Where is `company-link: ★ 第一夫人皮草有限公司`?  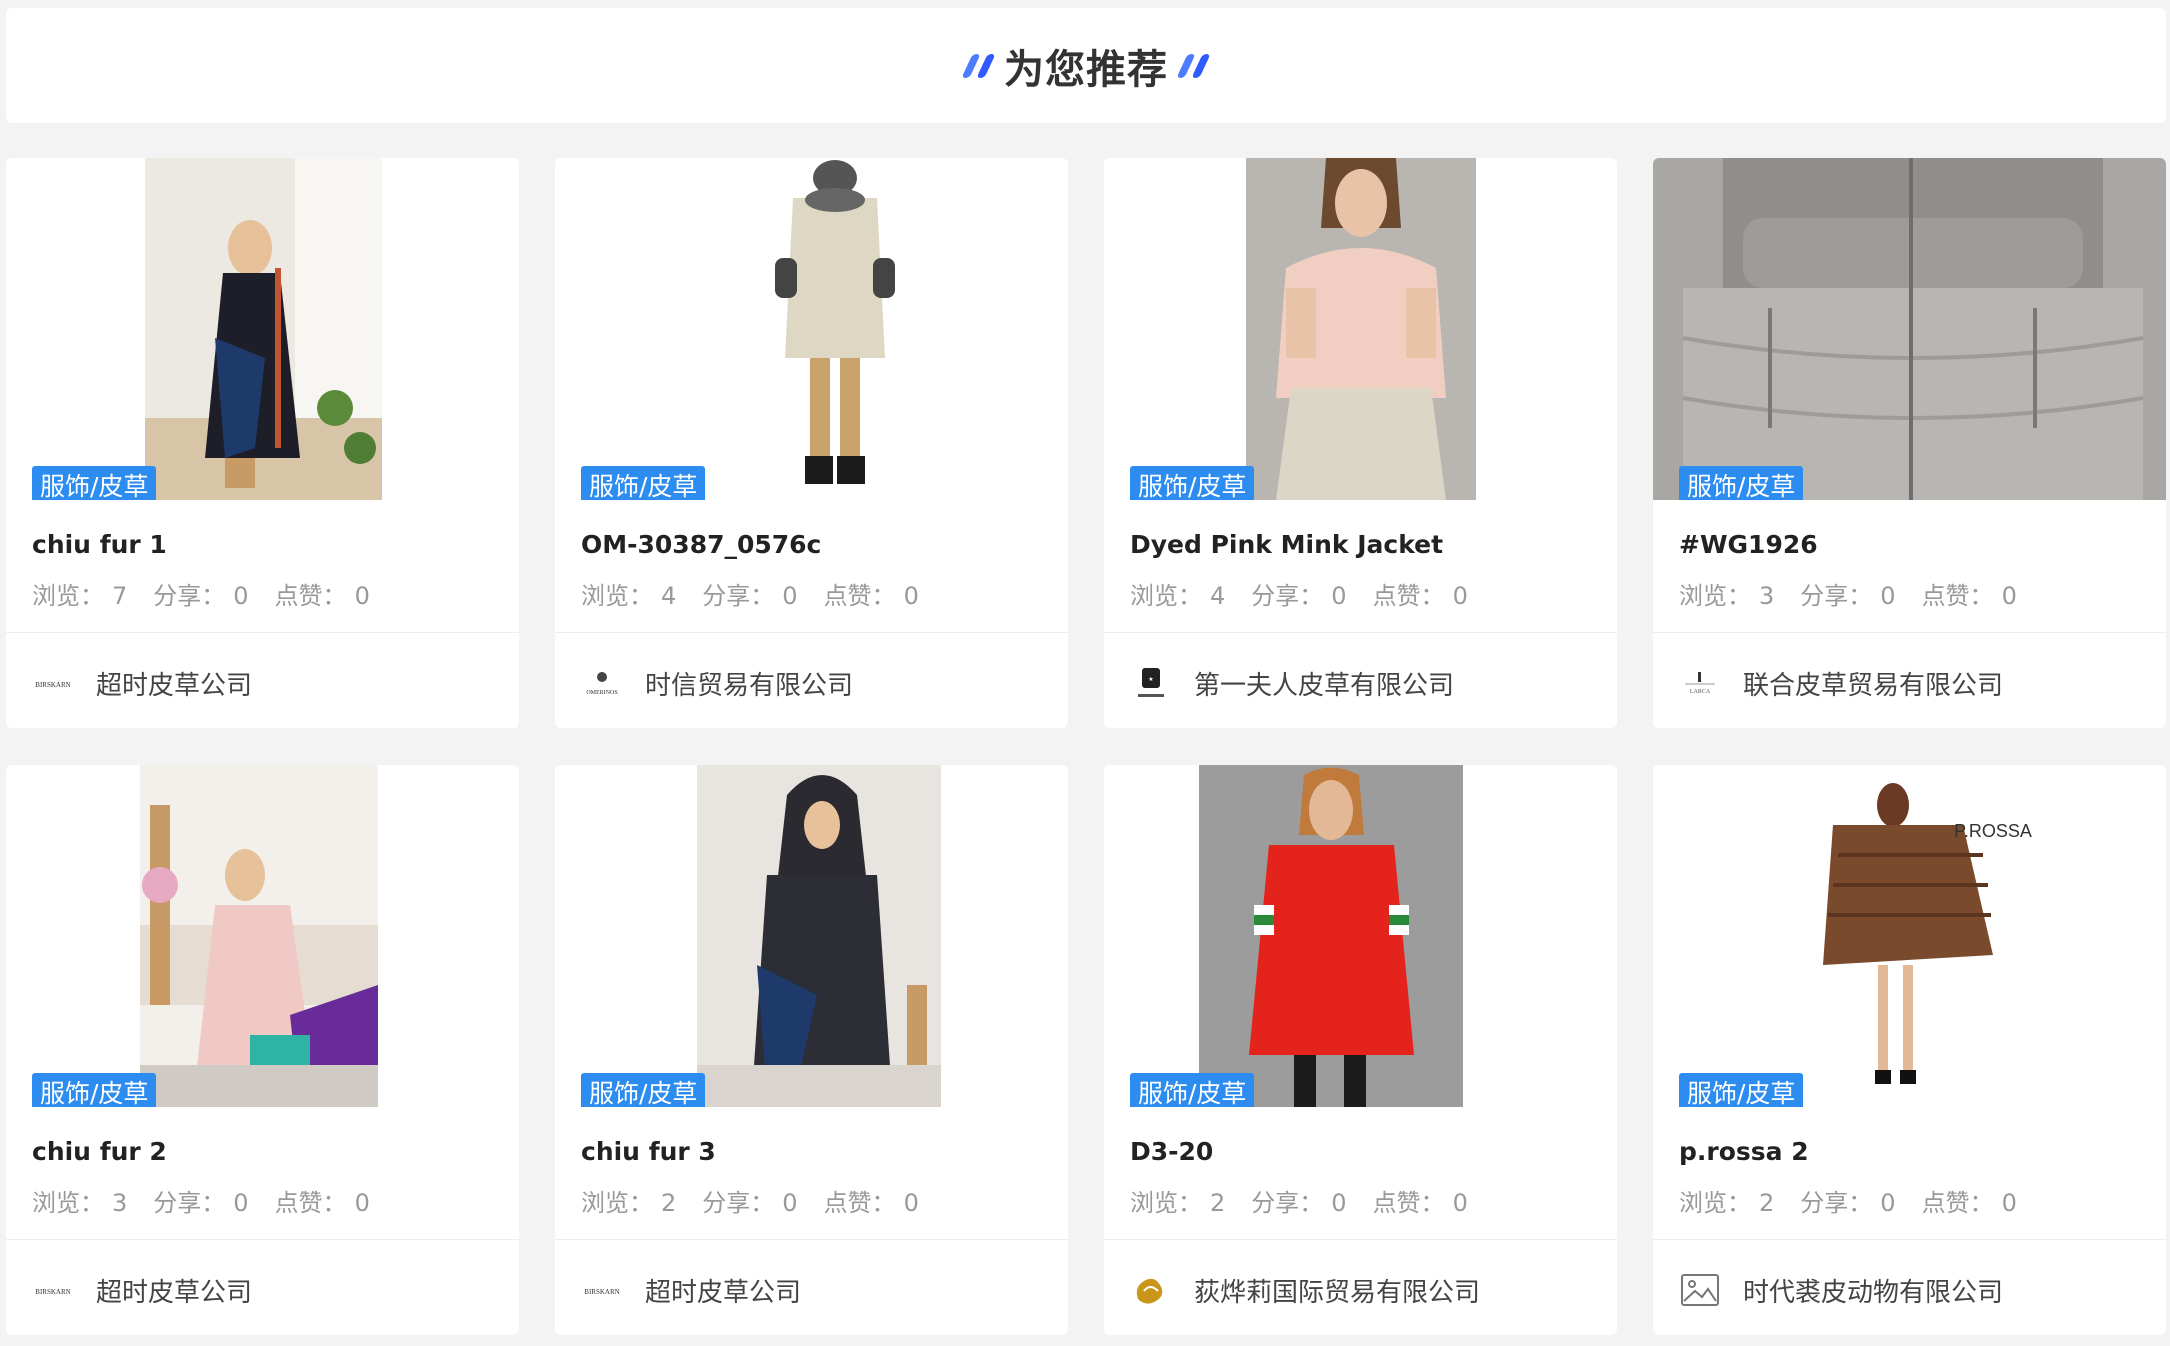
company-link: ★ 第一夫人皮草有限公司 is located at coordinates (1292, 683).